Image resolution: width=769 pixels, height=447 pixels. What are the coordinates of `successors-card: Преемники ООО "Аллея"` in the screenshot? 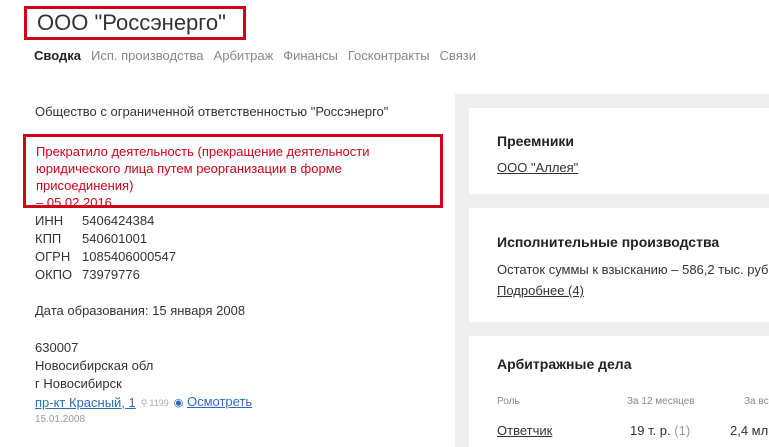 It's located at (619, 151).